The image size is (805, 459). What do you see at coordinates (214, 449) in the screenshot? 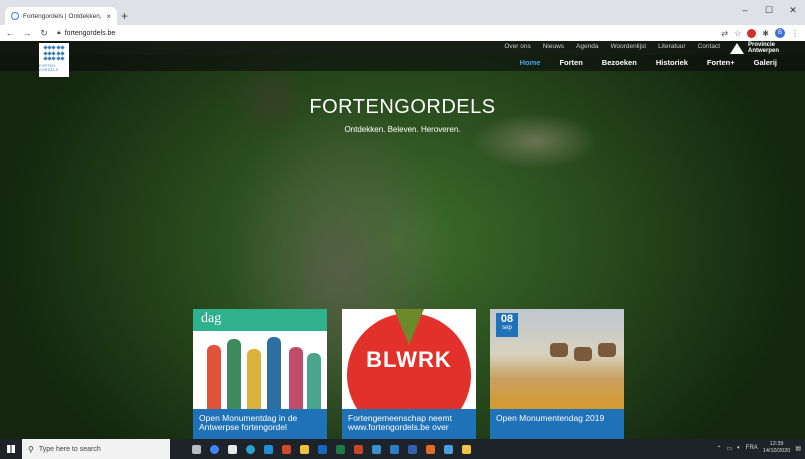
I see `chrome-app-icon` at bounding box center [214, 449].